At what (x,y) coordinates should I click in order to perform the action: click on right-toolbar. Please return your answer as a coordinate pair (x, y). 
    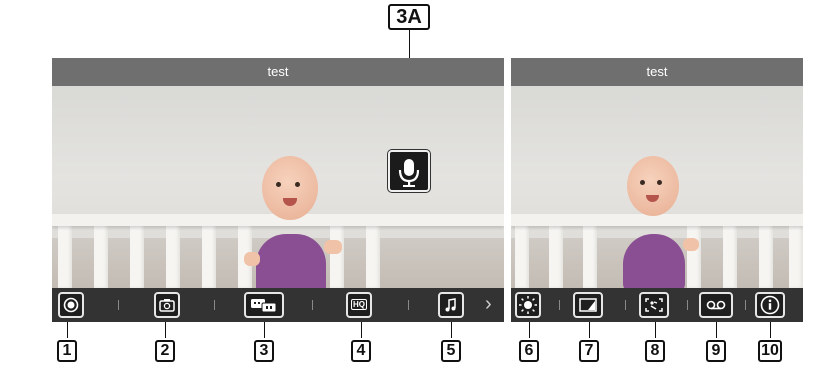
    Looking at the image, I should click on (657, 305).